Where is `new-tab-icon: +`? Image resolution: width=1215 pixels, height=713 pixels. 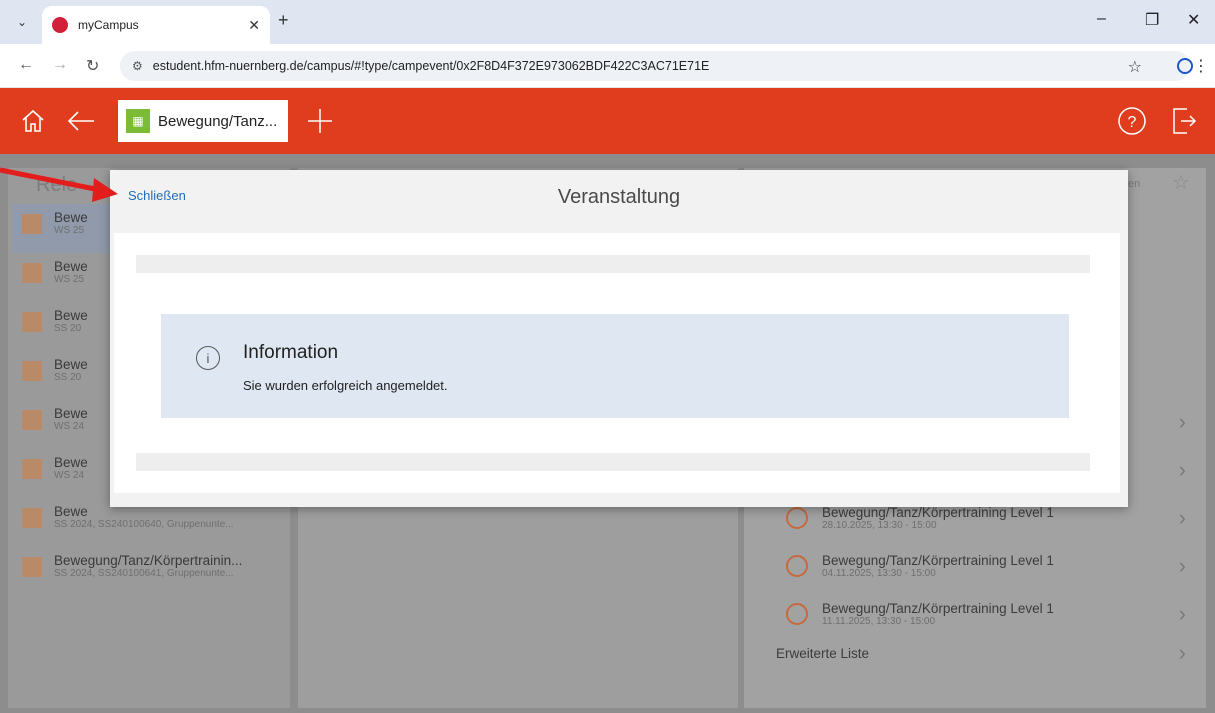
new-tab-icon: + is located at coordinates (283, 20).